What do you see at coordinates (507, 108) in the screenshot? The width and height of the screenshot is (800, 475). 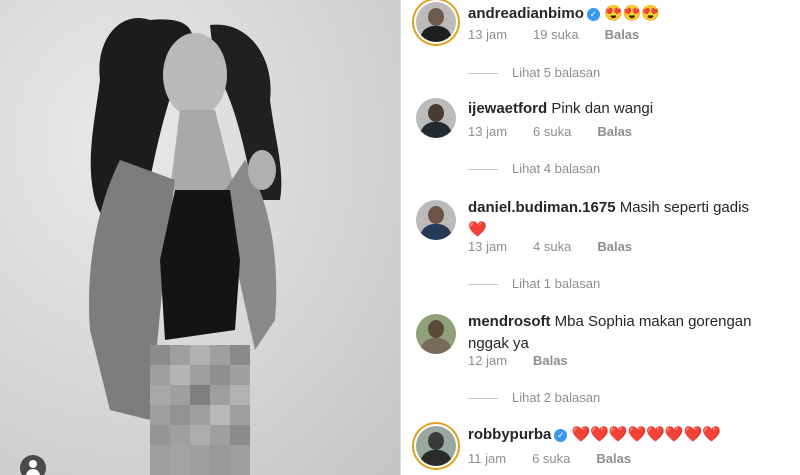 I see `comment-username: ijewaetford` at bounding box center [507, 108].